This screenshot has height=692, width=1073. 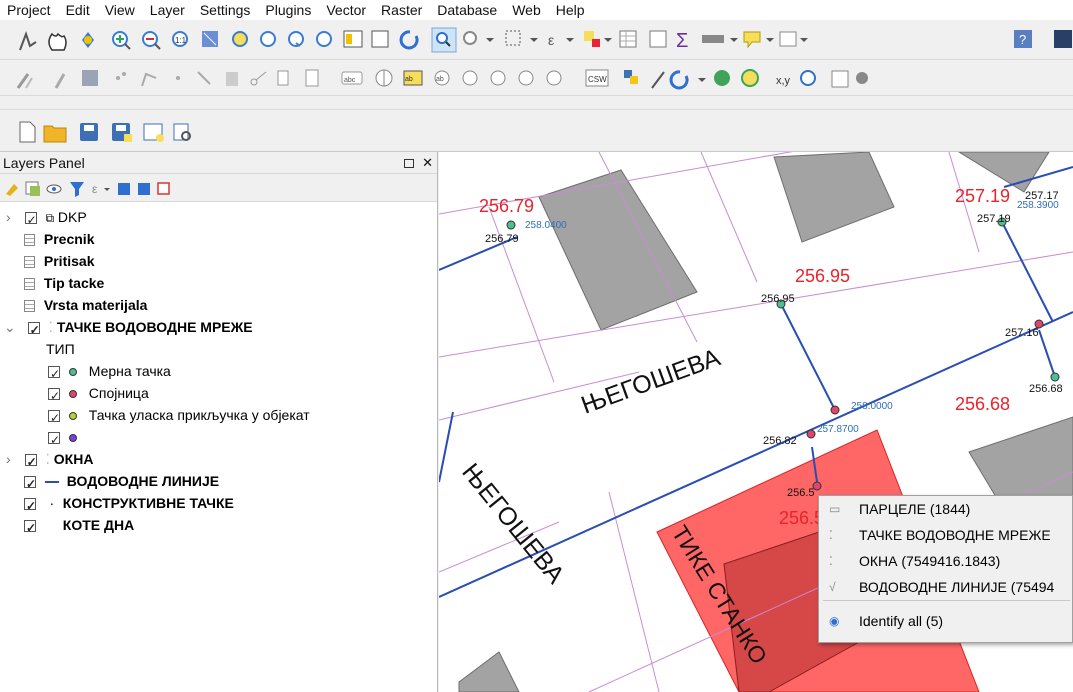 I want to click on add-point-icon, so click(x=121, y=76).